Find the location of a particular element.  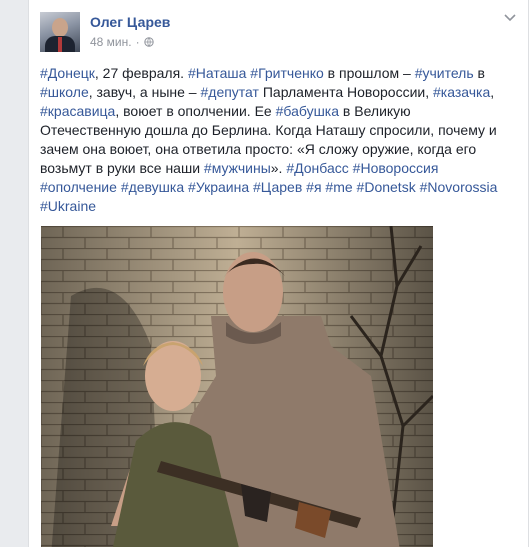

hashtag-link: #Царев is located at coordinates (277, 187).